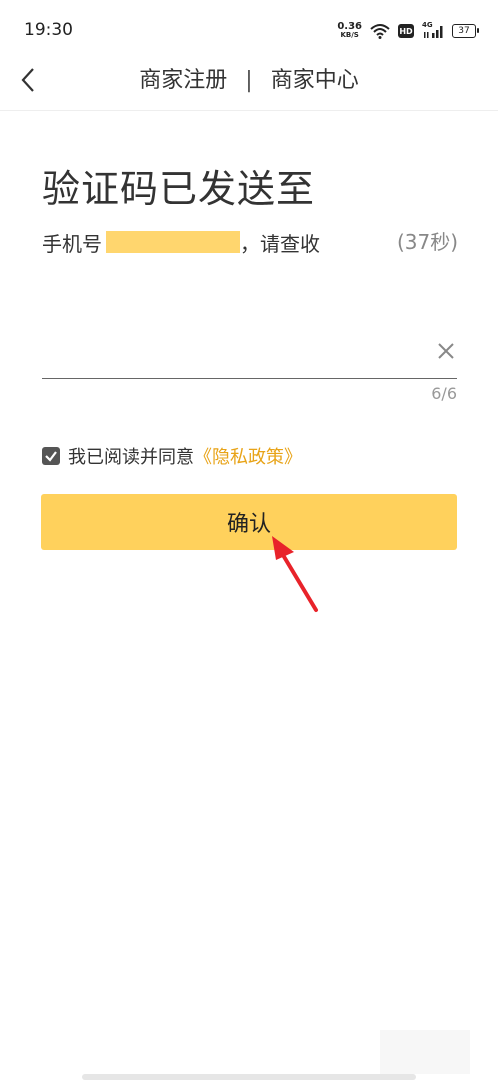  Describe the element at coordinates (131, 457) in the screenshot. I see `agreement-text: 我已阅读并同意` at that location.